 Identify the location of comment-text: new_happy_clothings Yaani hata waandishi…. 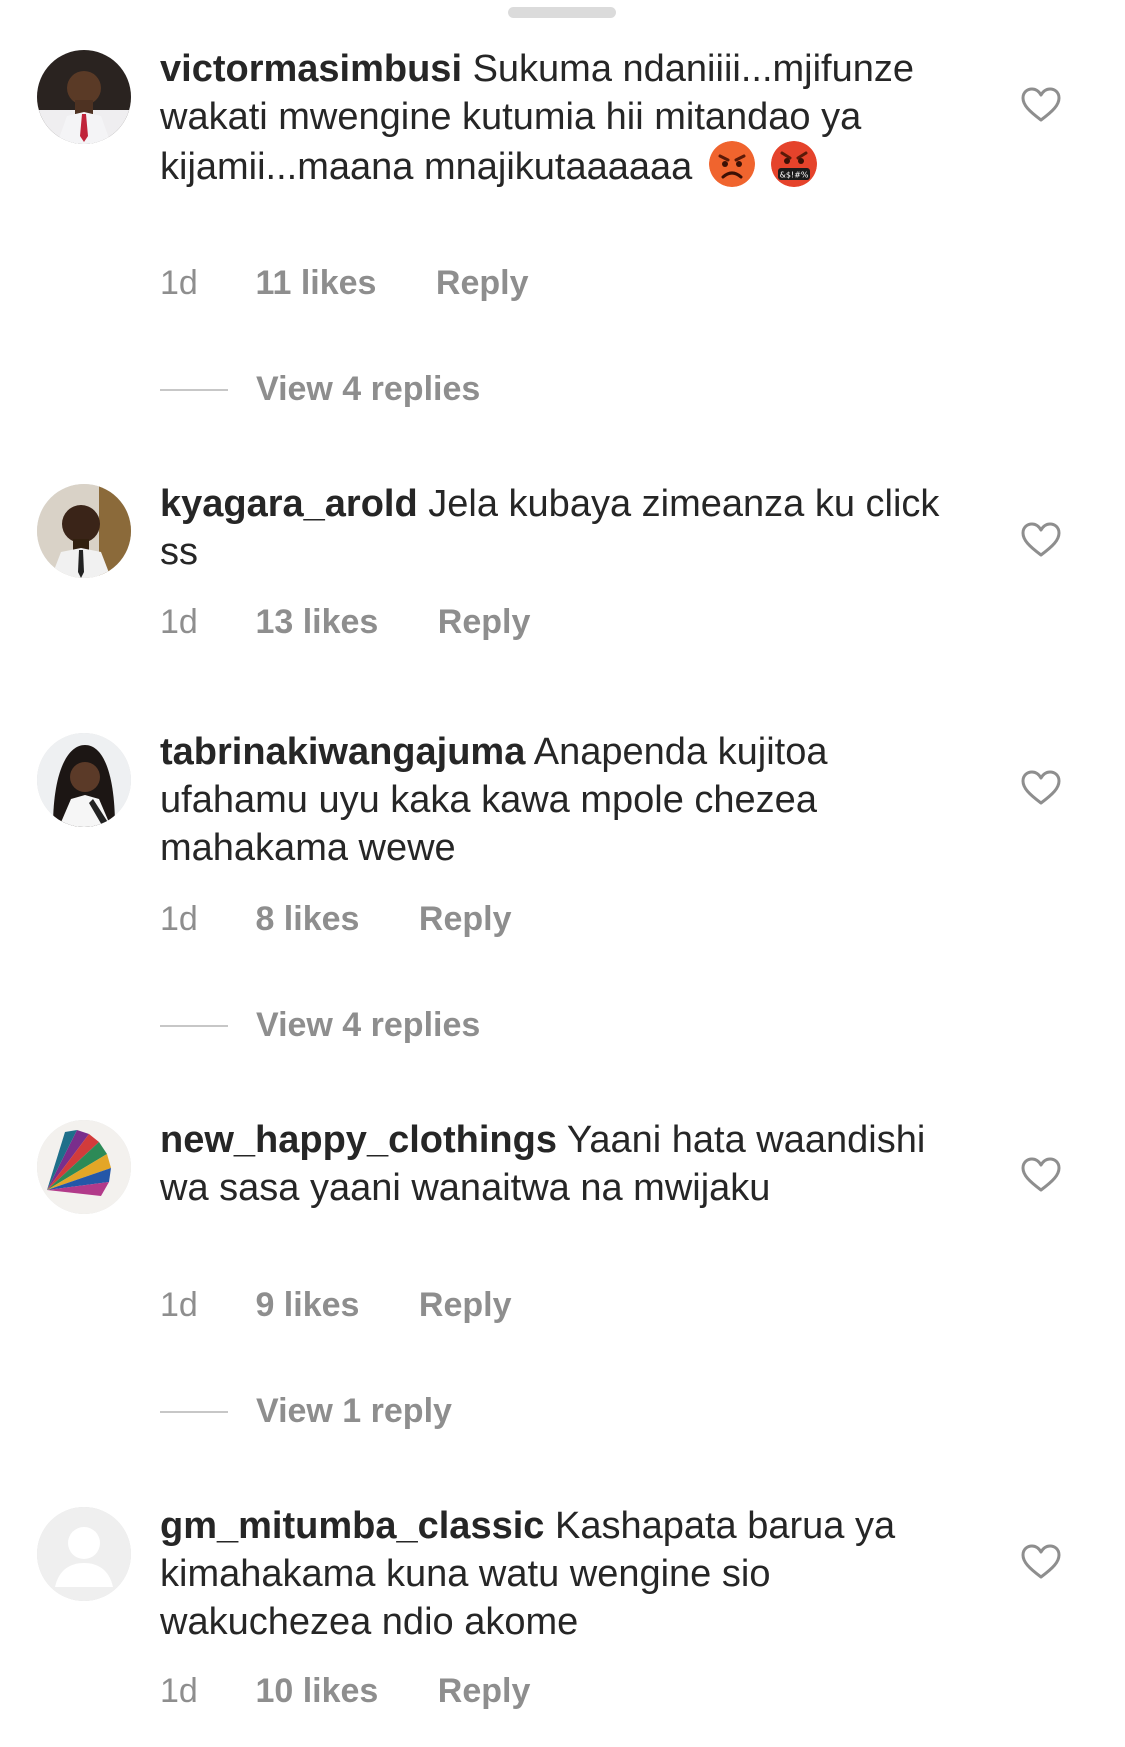
(550, 1164).